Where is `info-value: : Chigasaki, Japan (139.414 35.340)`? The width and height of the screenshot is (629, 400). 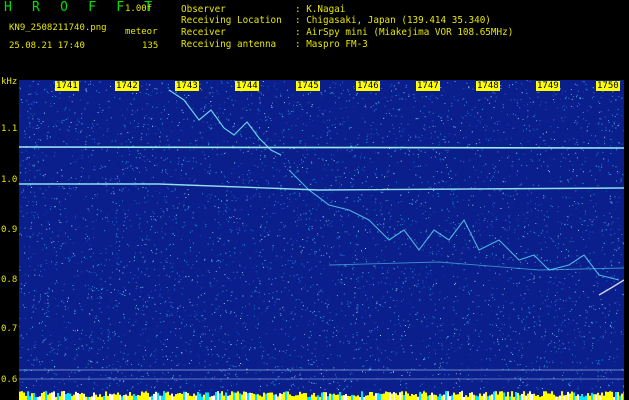
info-value: : Chigasaki, Japan (139.414 35.340) is located at coordinates (393, 20).